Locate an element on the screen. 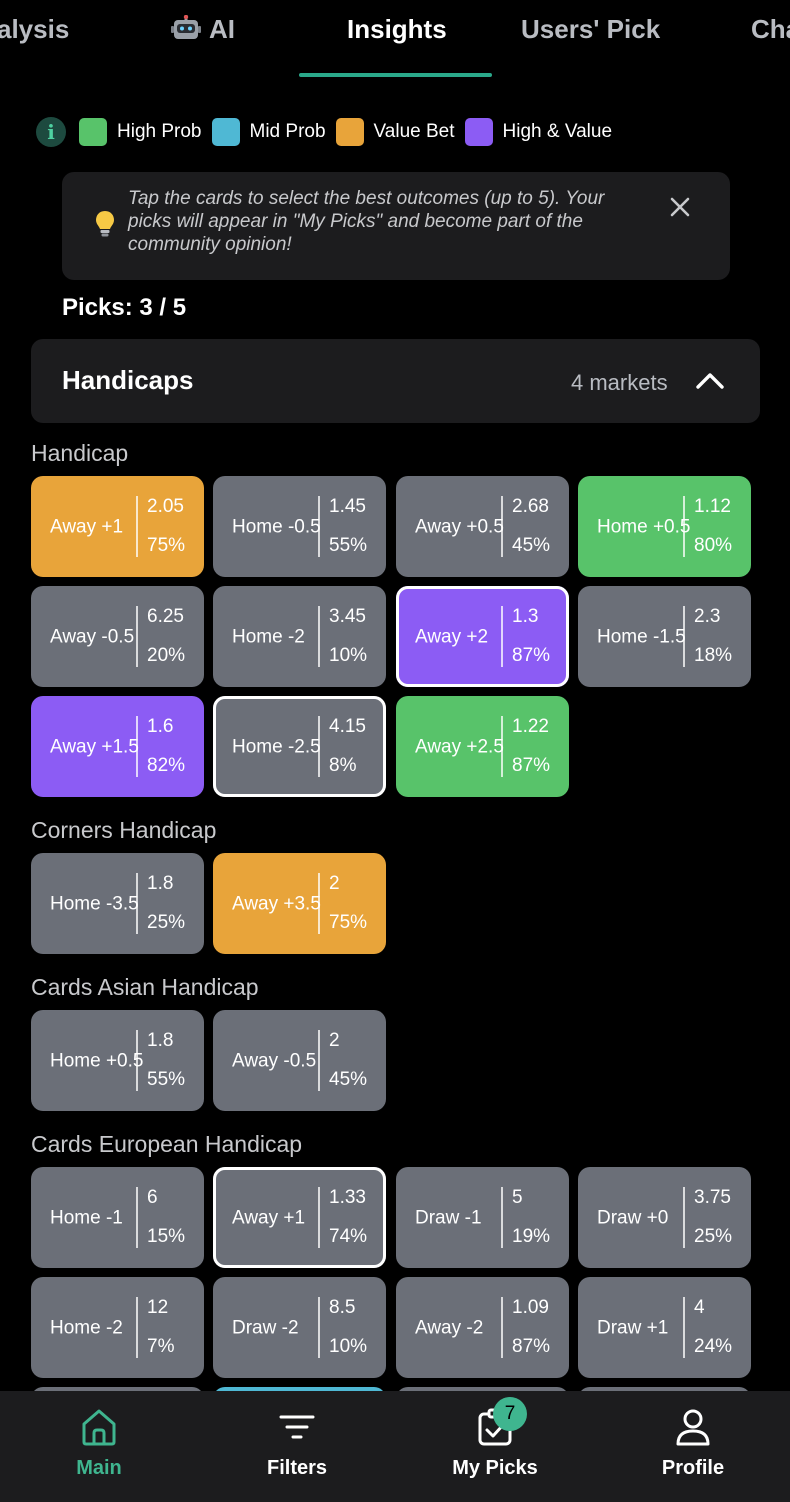 The width and height of the screenshot is (790, 1502). close-icon is located at coordinates (680, 207).